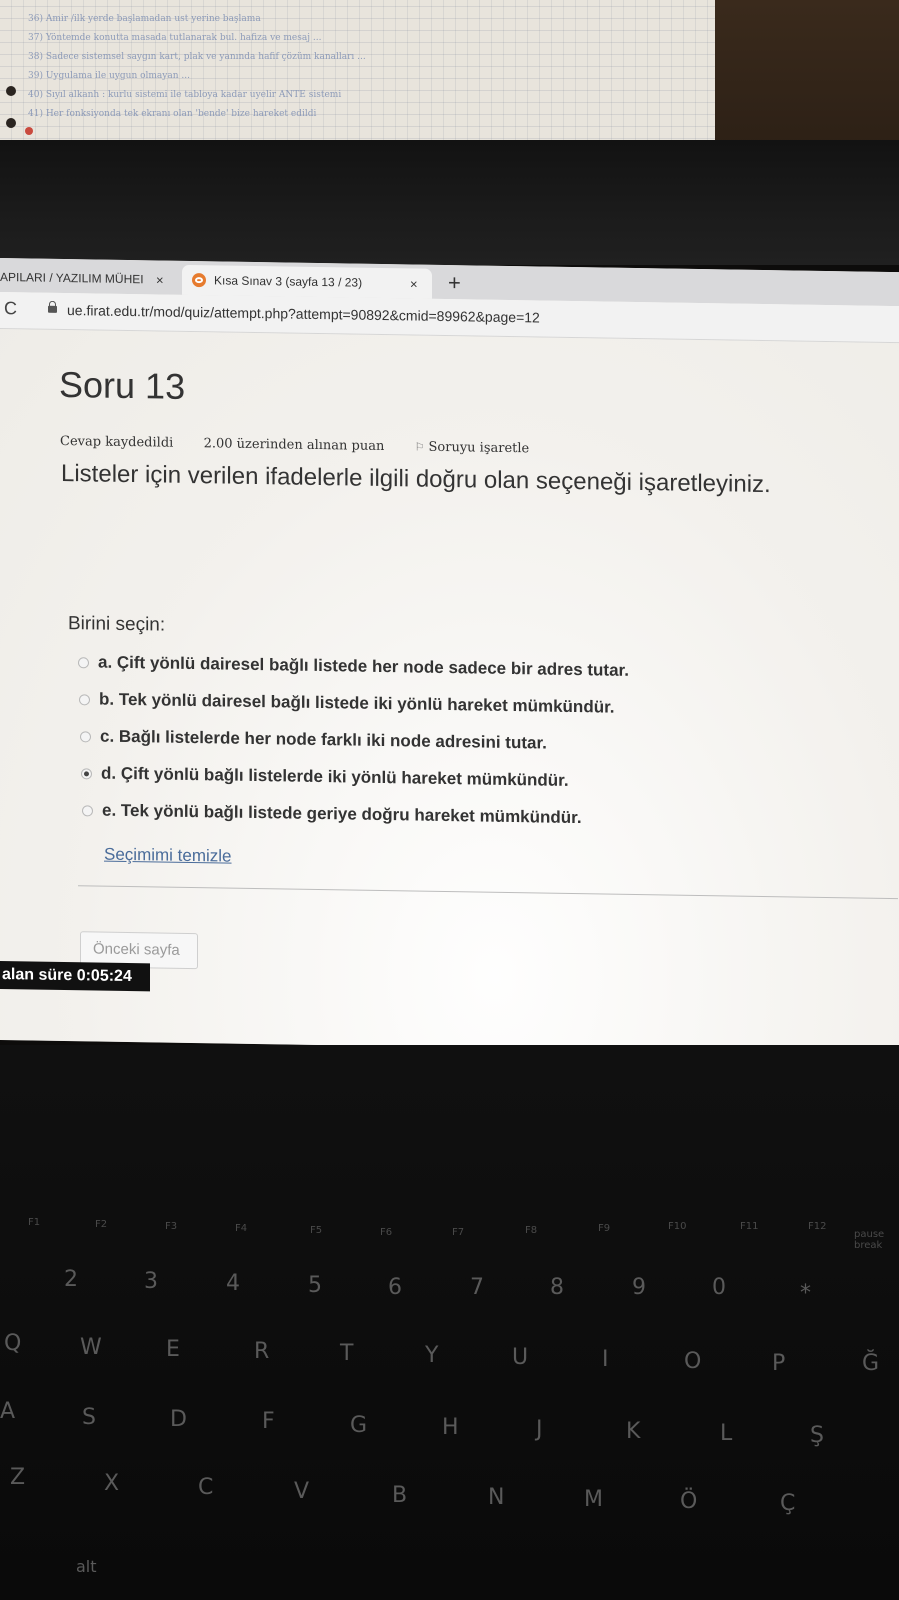 The image size is (899, 1600). What do you see at coordinates (870, 1363) in the screenshot?
I see `key-g-breve: Ğ` at bounding box center [870, 1363].